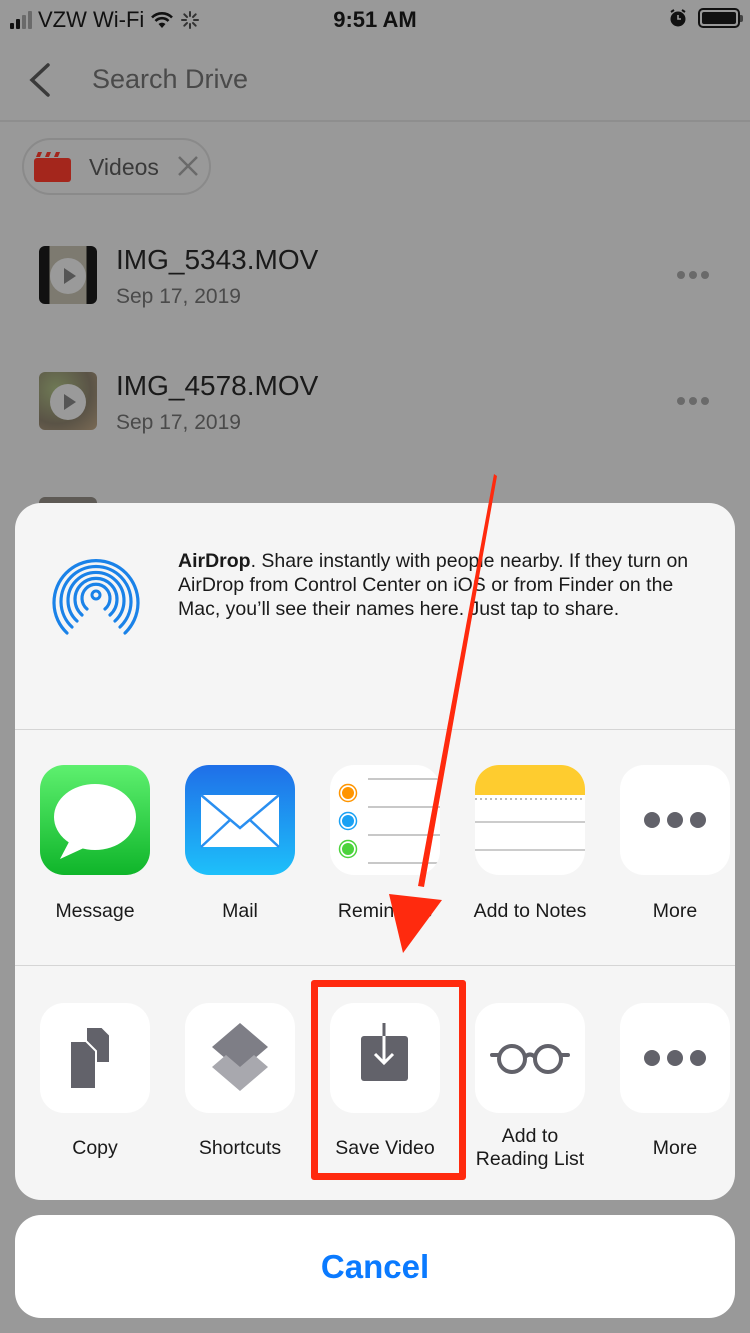 This screenshot has width=750, height=1333. I want to click on cancel-button: Cancel, so click(375, 1266).